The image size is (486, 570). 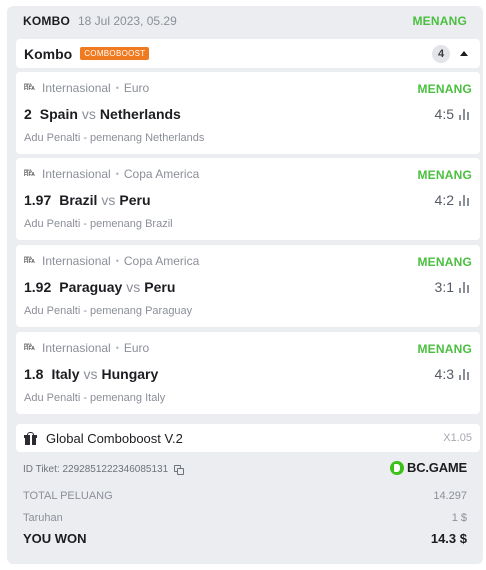 I want to click on away-team: Hungary, so click(x=130, y=374).